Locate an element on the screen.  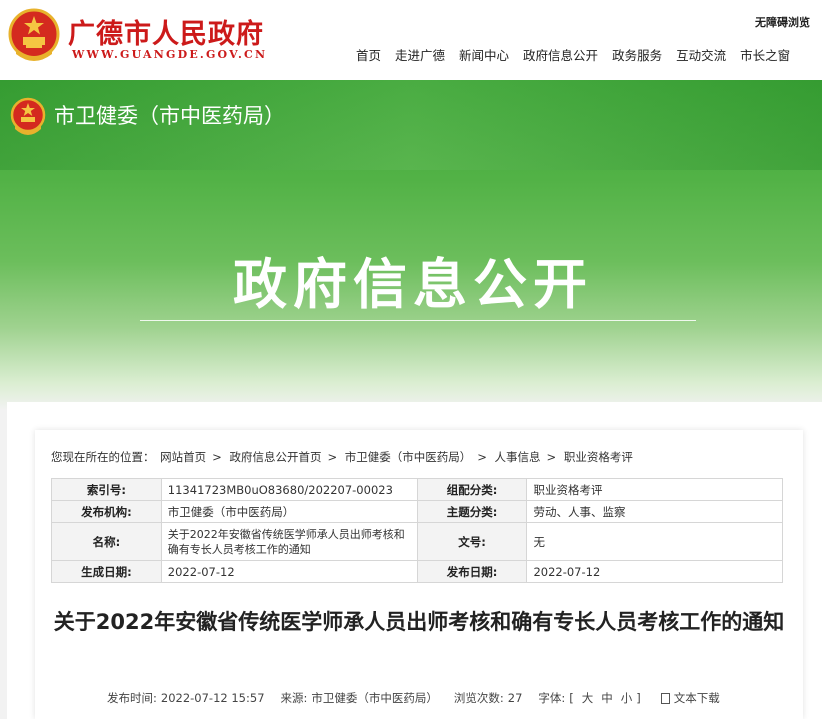
font-label: 字体: is located at coordinates (552, 698).